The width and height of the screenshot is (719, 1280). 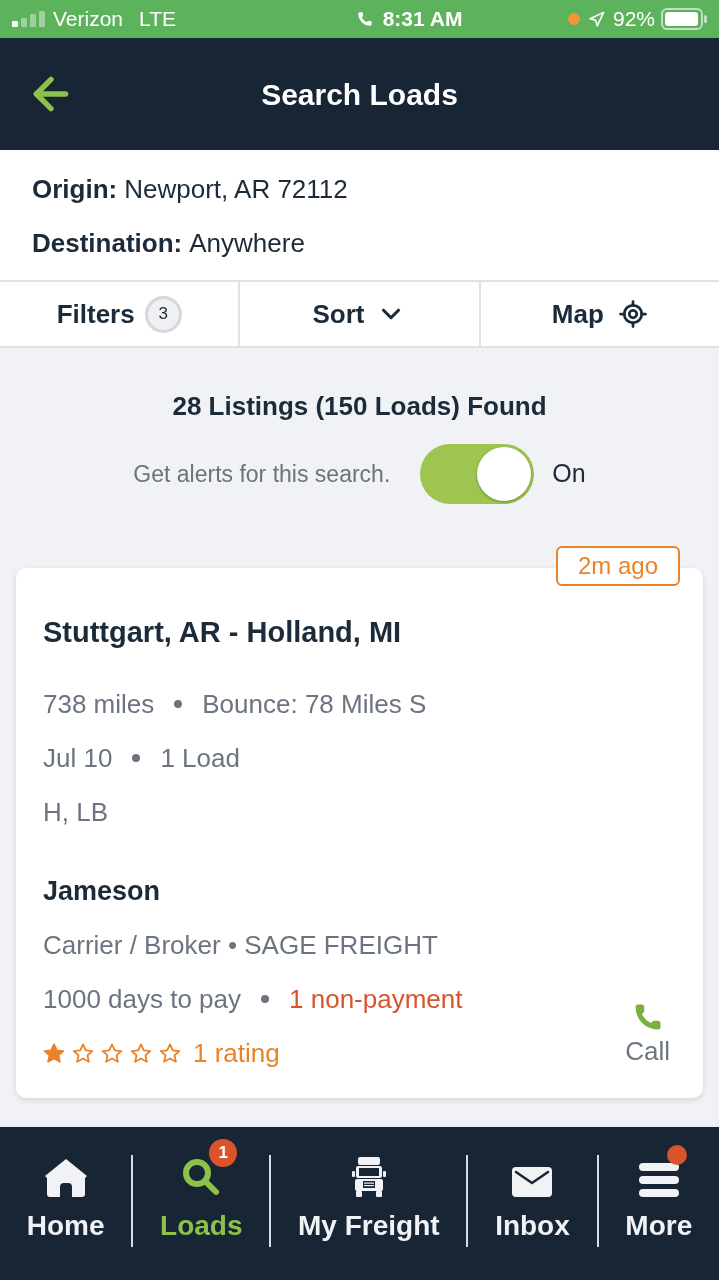 I want to click on filter-count: 3, so click(x=163, y=314).